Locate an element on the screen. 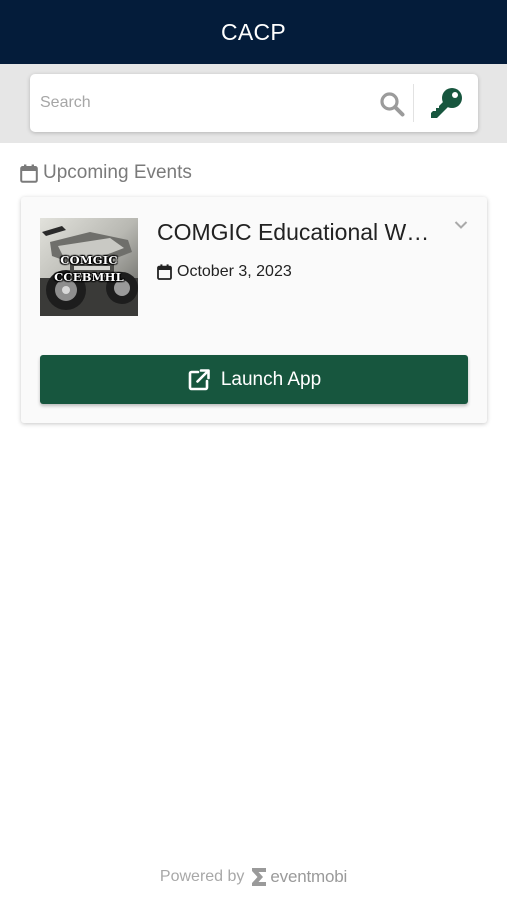 The width and height of the screenshot is (507, 900). thumbnail-text-line-1: COMGIC is located at coordinates (89, 260).